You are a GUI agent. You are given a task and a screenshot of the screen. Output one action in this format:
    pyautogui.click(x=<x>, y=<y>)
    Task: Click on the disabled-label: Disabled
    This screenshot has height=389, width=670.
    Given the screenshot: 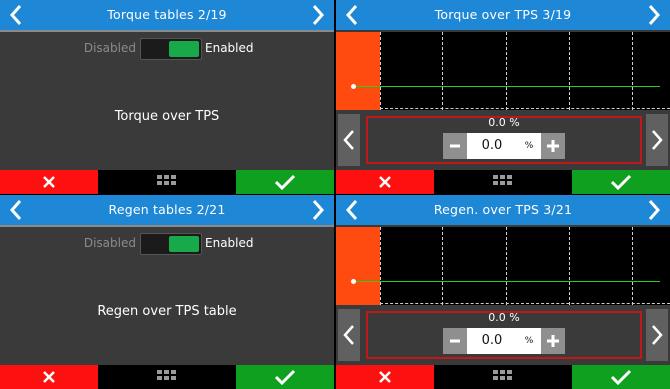 What is the action you would take?
    pyautogui.click(x=109, y=243)
    